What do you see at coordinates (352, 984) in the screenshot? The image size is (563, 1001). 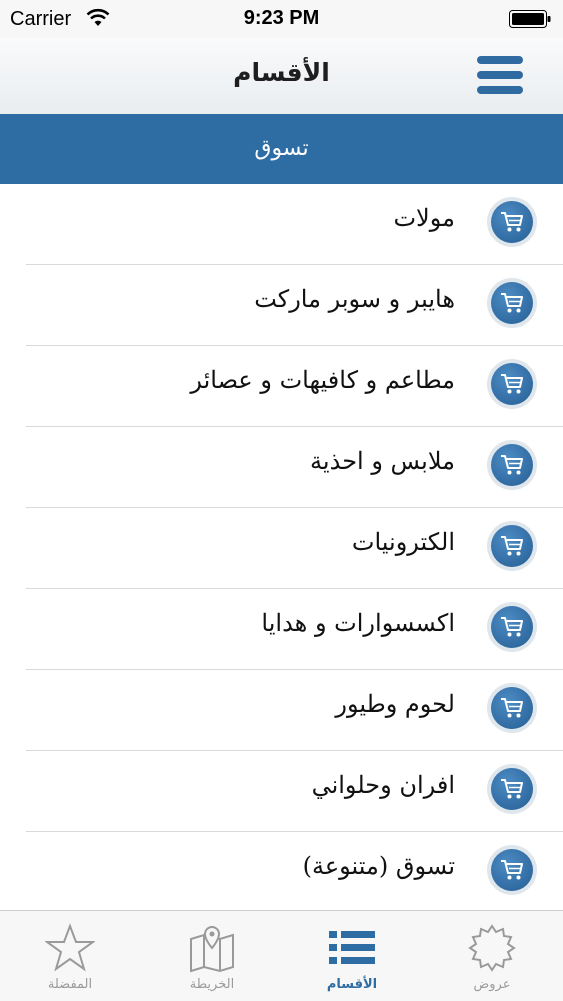 I see `tab-label: الأقسام` at bounding box center [352, 984].